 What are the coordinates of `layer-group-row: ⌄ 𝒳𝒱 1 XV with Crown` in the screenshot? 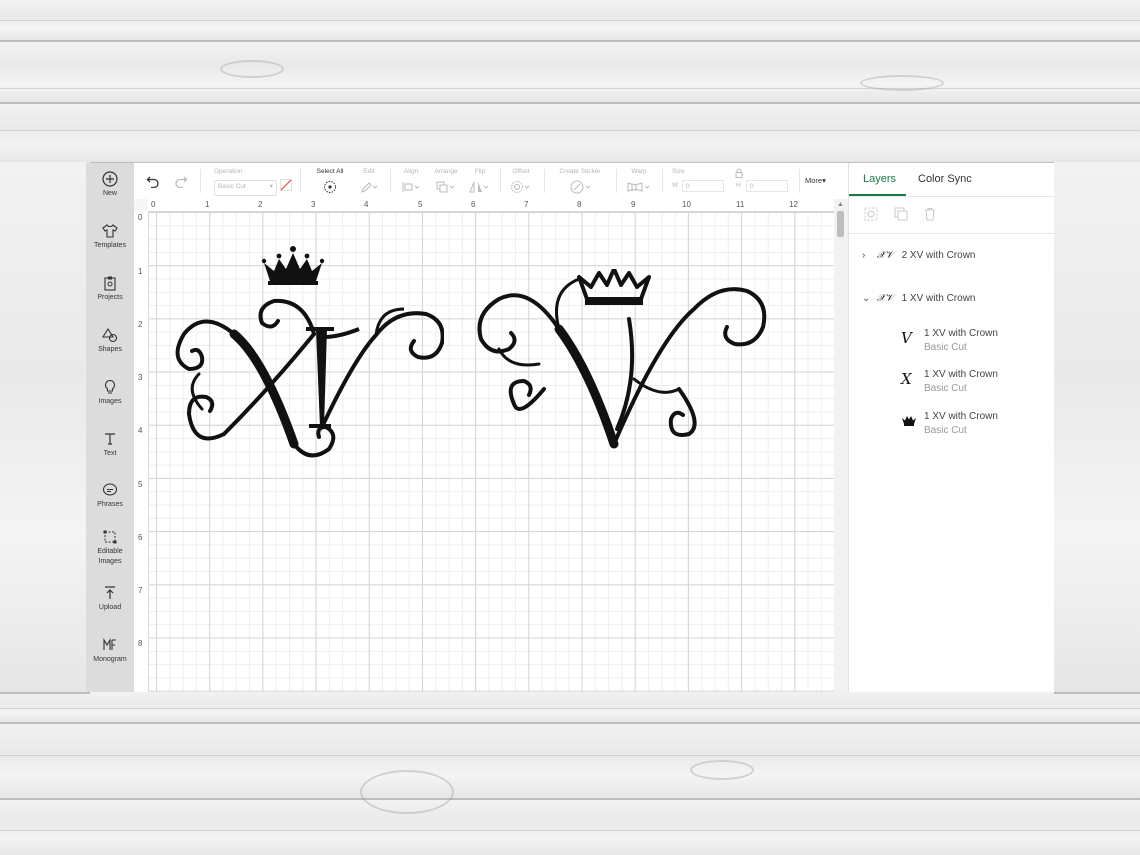 It's located at (918, 298).